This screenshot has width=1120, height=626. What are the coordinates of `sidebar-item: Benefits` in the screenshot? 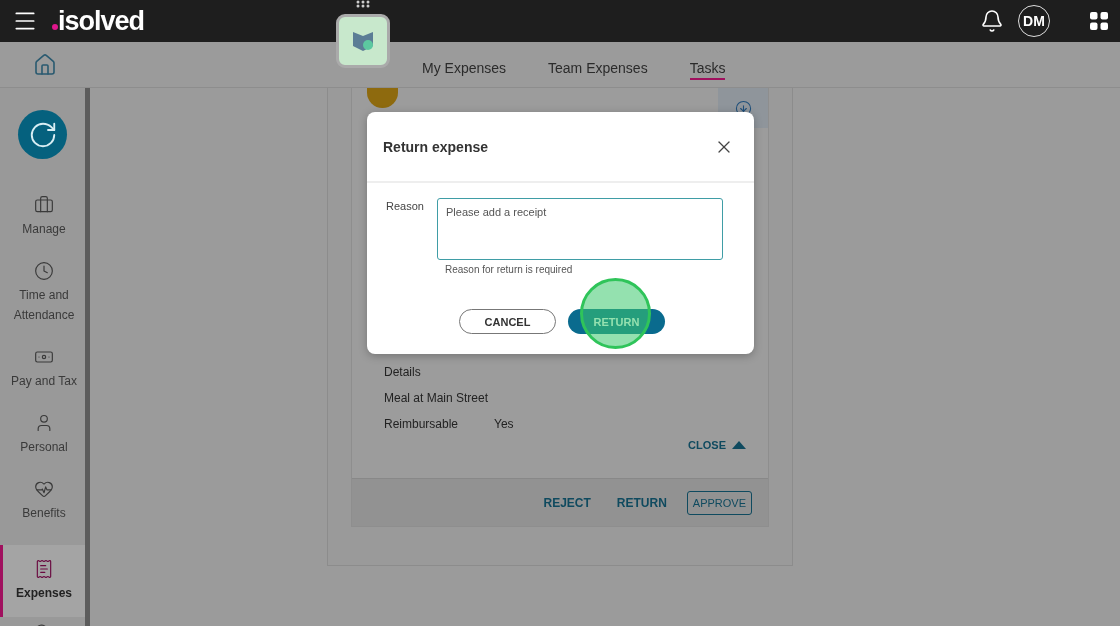 It's located at (42, 501).